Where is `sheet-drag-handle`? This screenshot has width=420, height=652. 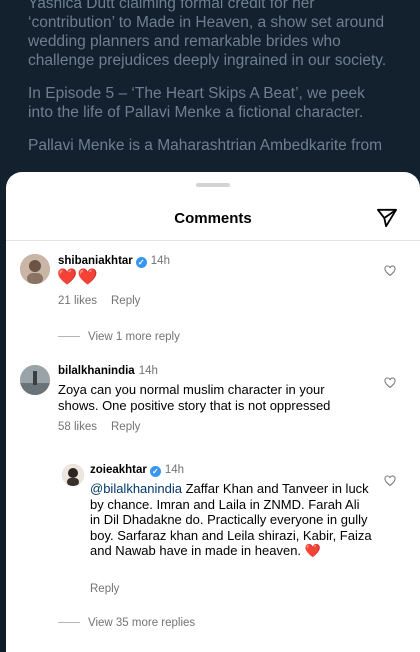 sheet-drag-handle is located at coordinates (213, 185).